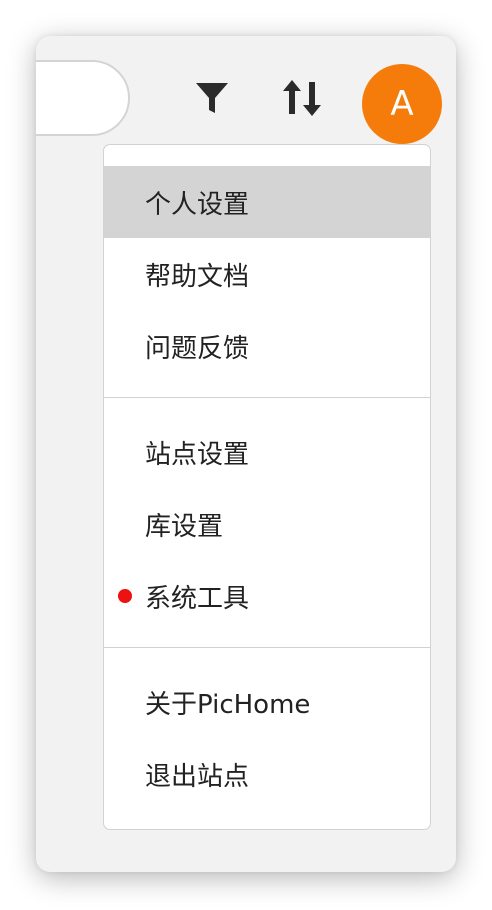 Image resolution: width=492 pixels, height=910 pixels. I want to click on sort-button, so click(302, 98).